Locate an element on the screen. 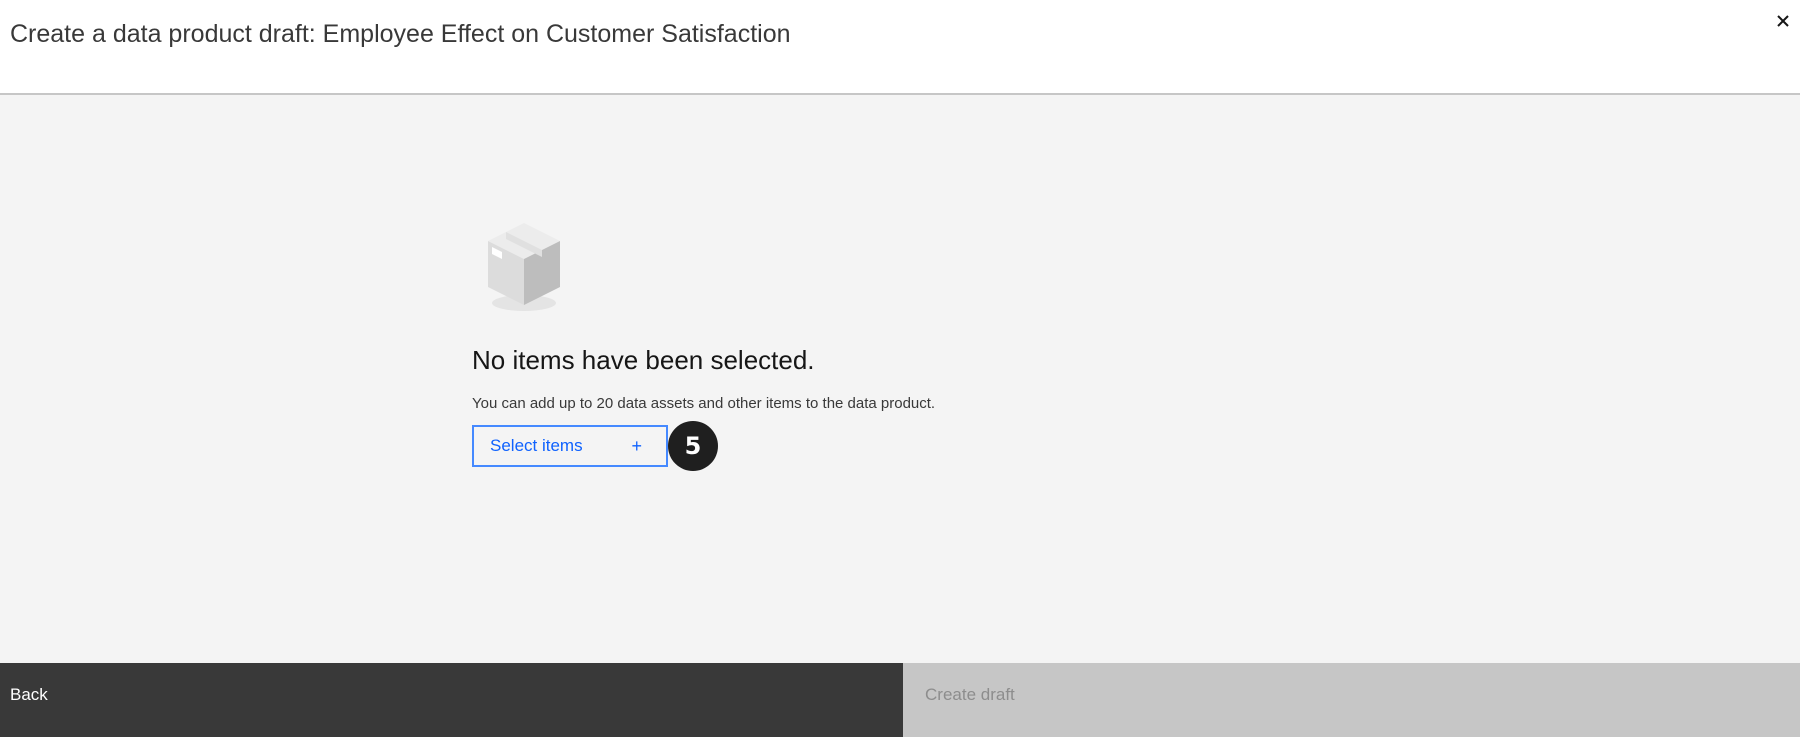  select-items-button: Select items + is located at coordinates (570, 446).